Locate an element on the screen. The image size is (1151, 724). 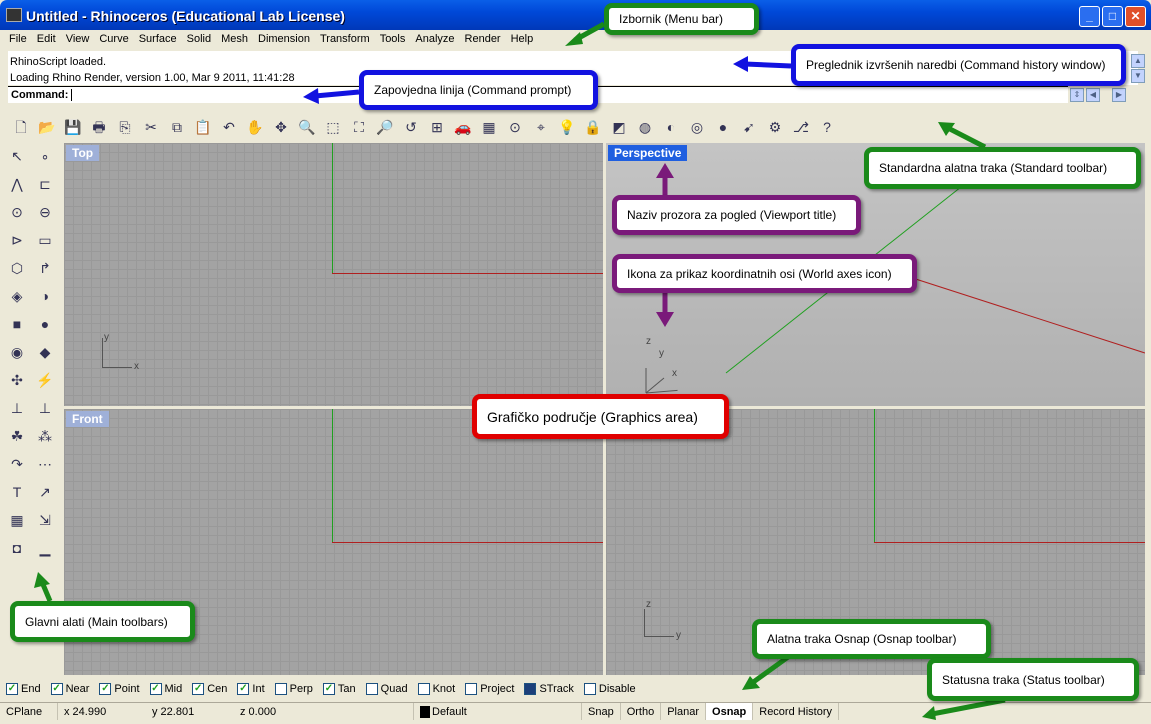
callout-command-prompt: Zapovjedna linija (Command prompt) is located at coordinates (478, 90).